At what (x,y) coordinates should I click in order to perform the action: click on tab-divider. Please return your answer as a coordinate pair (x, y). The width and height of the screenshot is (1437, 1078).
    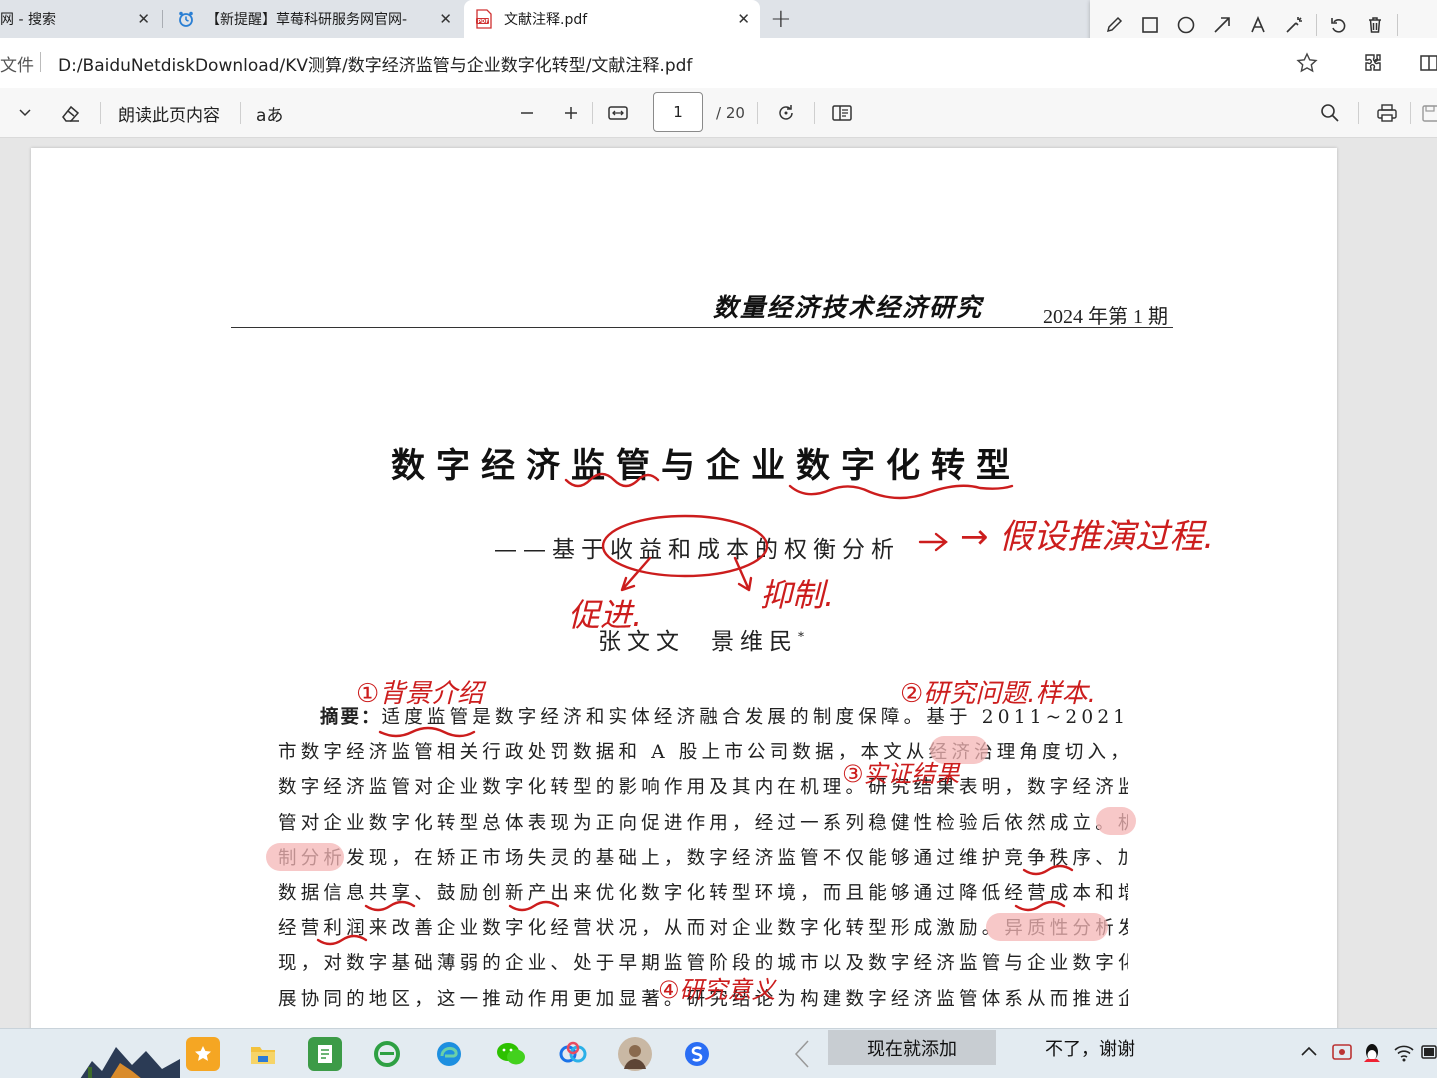
    Looking at the image, I should click on (162, 19).